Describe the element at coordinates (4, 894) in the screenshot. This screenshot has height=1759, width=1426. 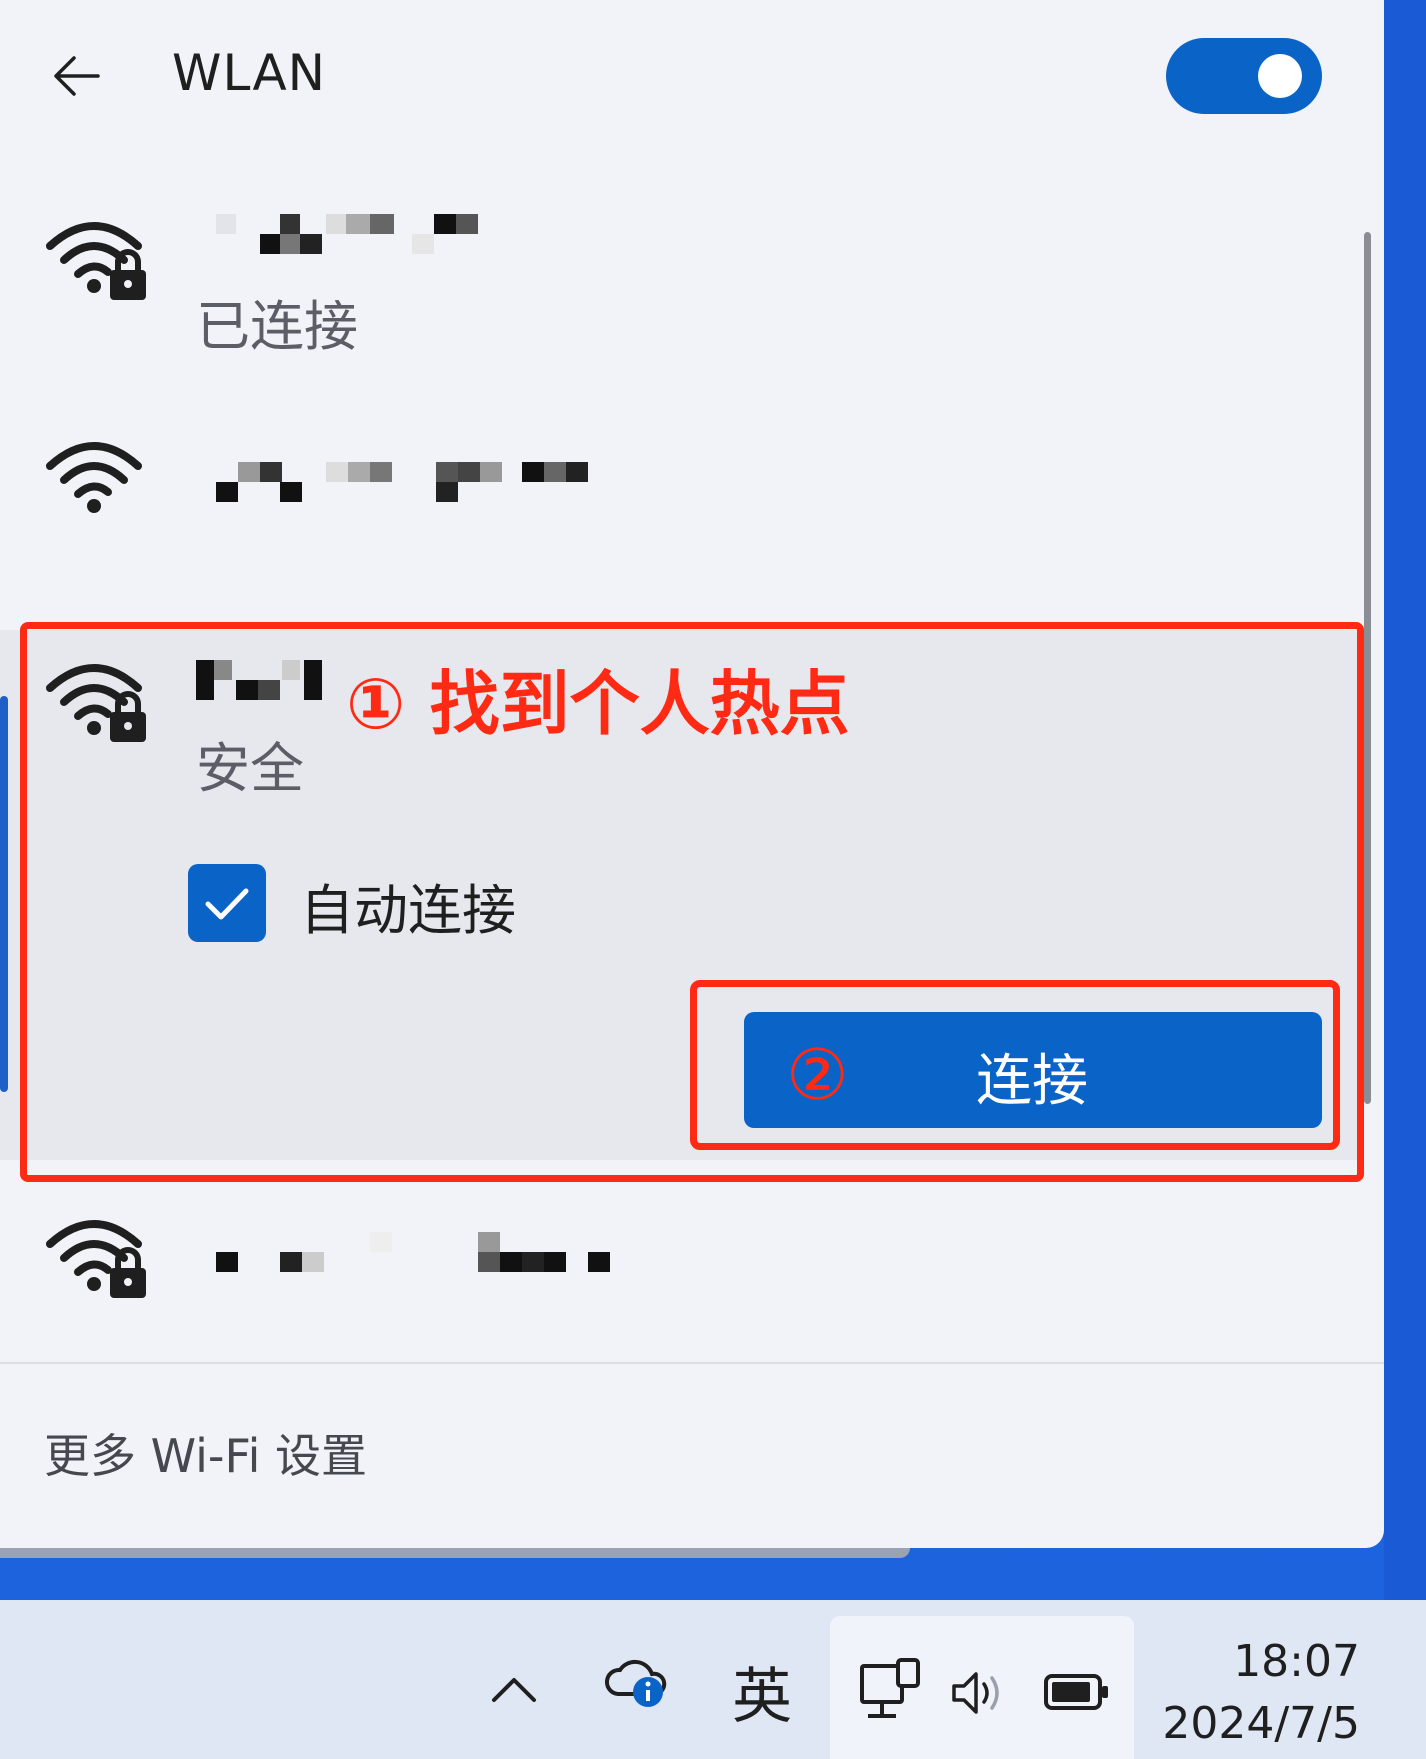
I see `selection-indicator` at that location.